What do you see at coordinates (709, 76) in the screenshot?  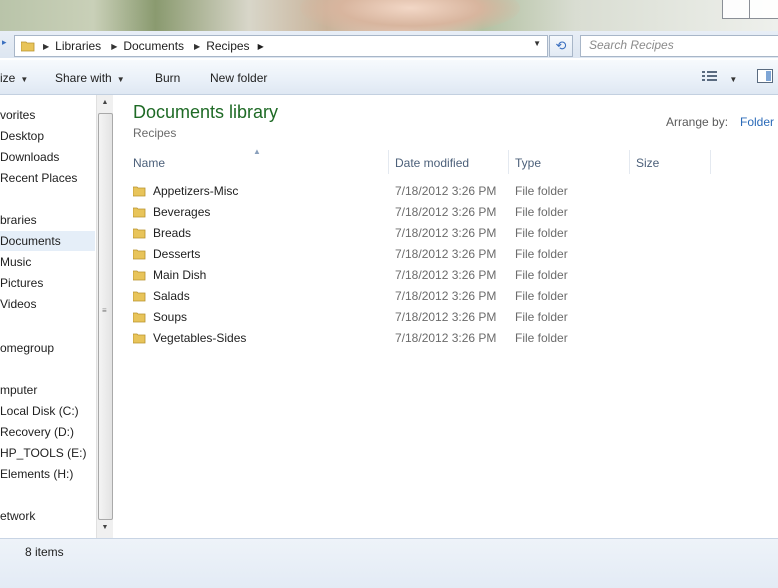 I see `details-view-icon` at bounding box center [709, 76].